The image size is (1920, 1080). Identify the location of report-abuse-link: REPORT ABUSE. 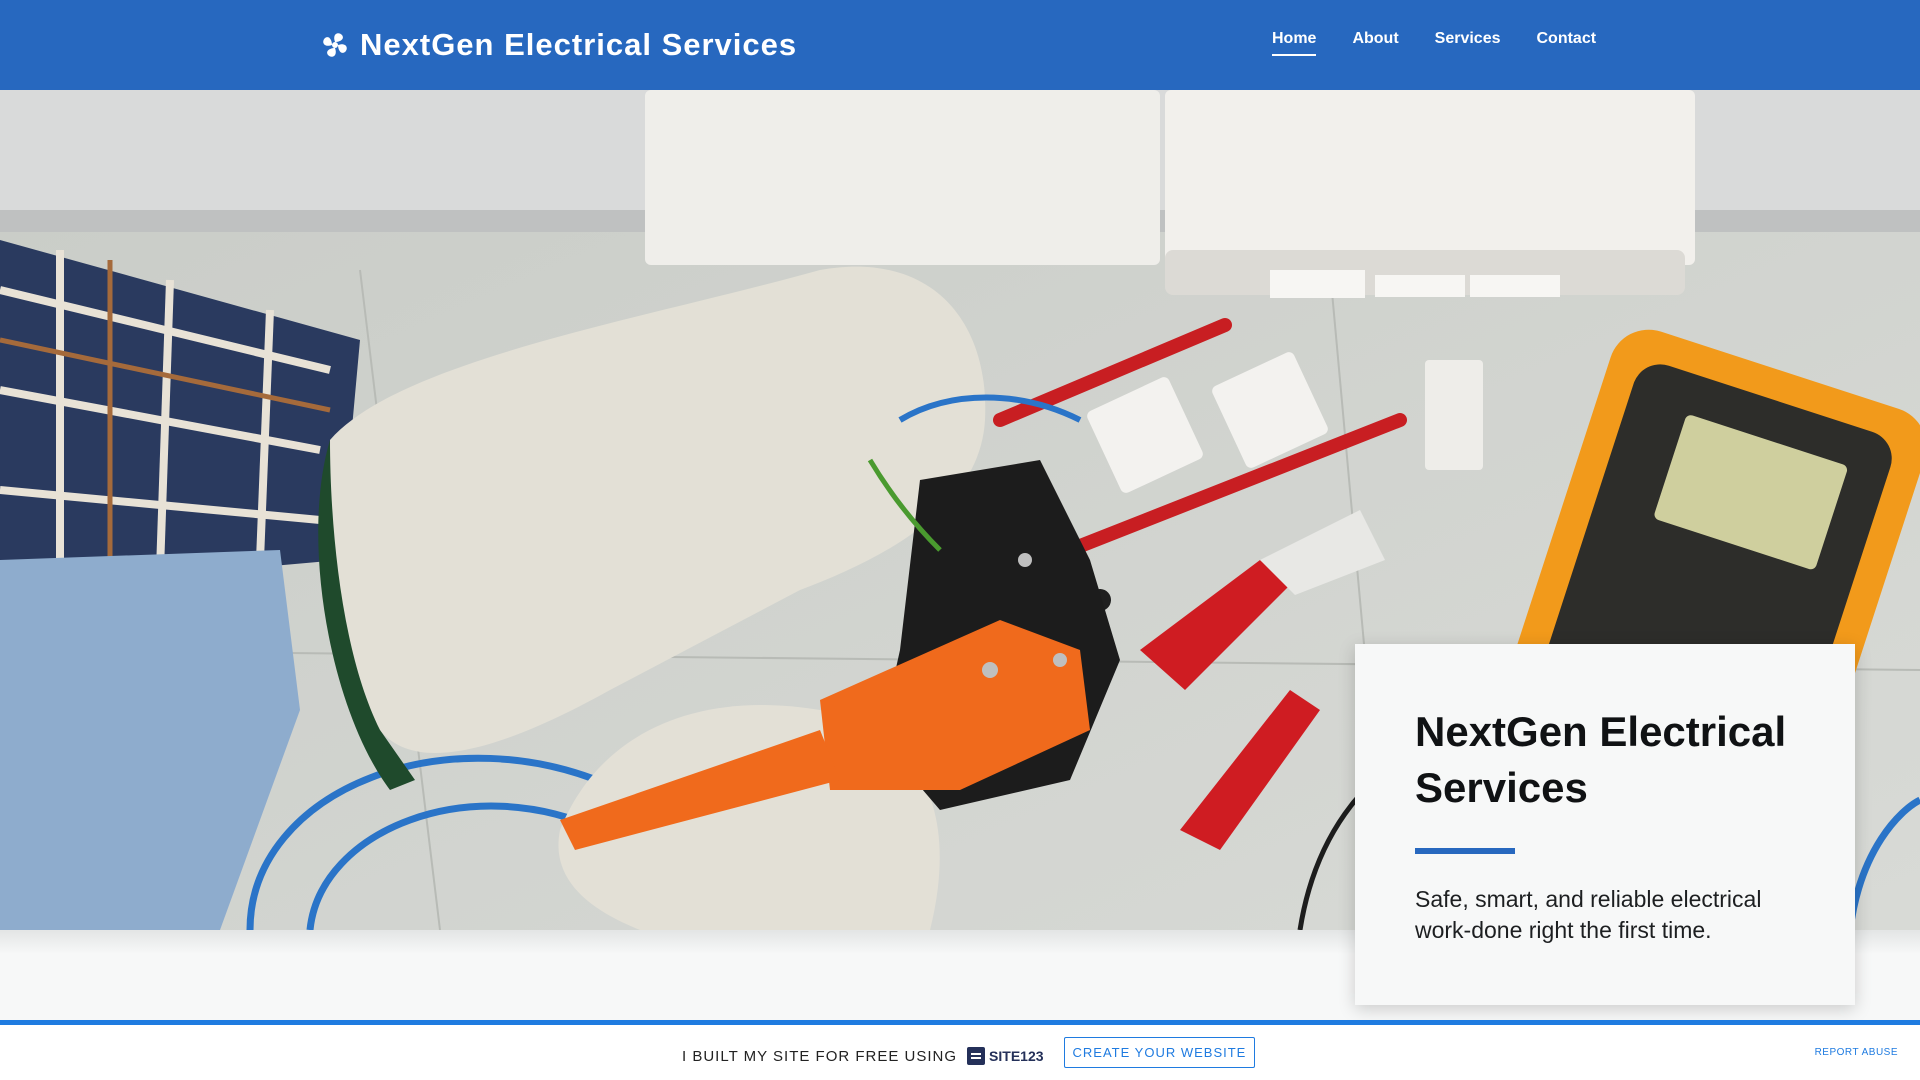
(1856, 1052).